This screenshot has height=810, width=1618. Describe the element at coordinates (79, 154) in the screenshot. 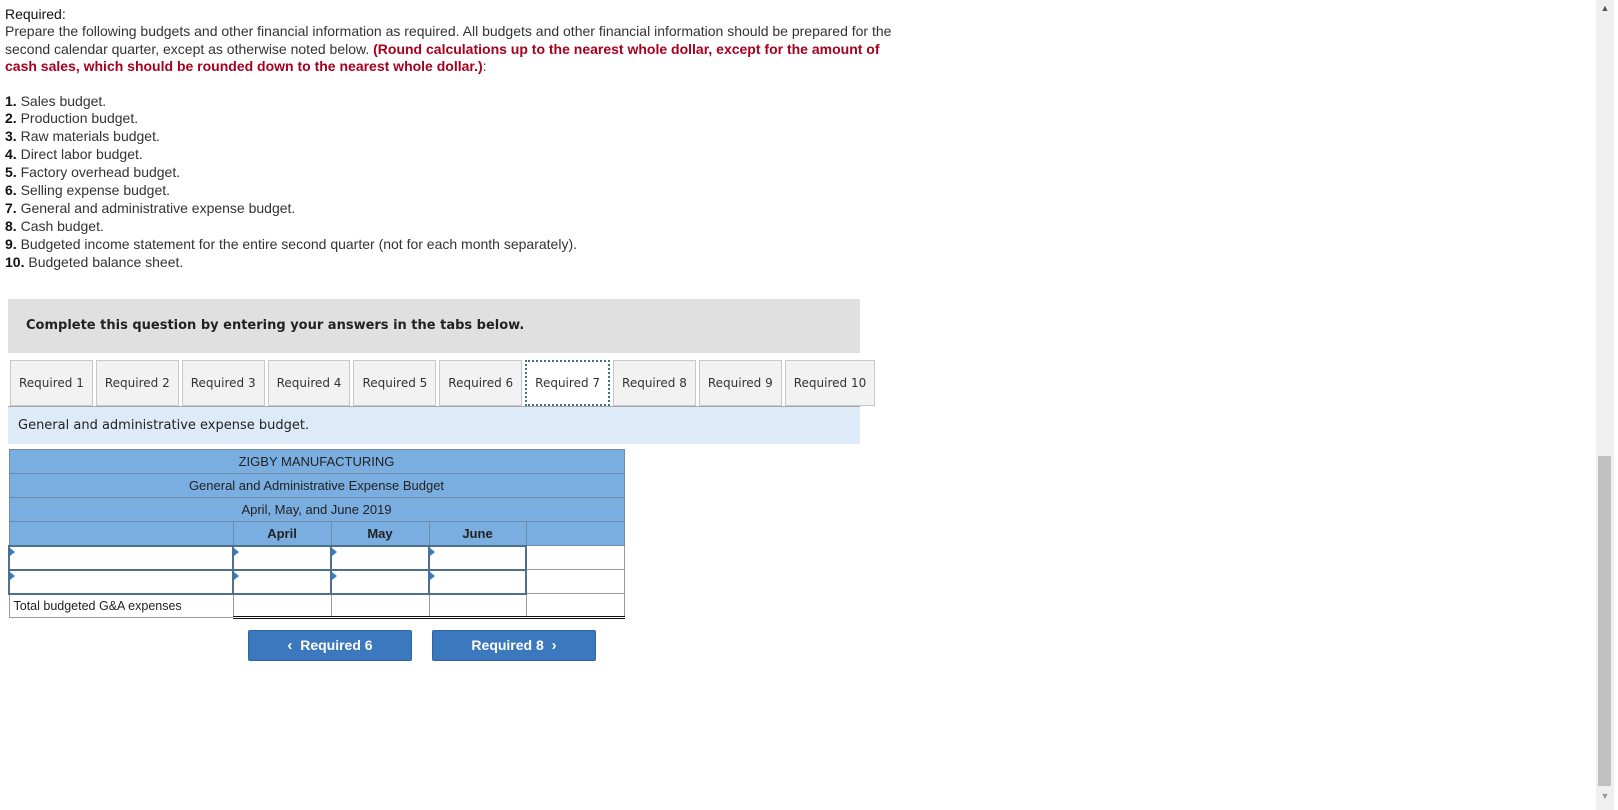

I see `task-text: Direct labor budget.` at that location.